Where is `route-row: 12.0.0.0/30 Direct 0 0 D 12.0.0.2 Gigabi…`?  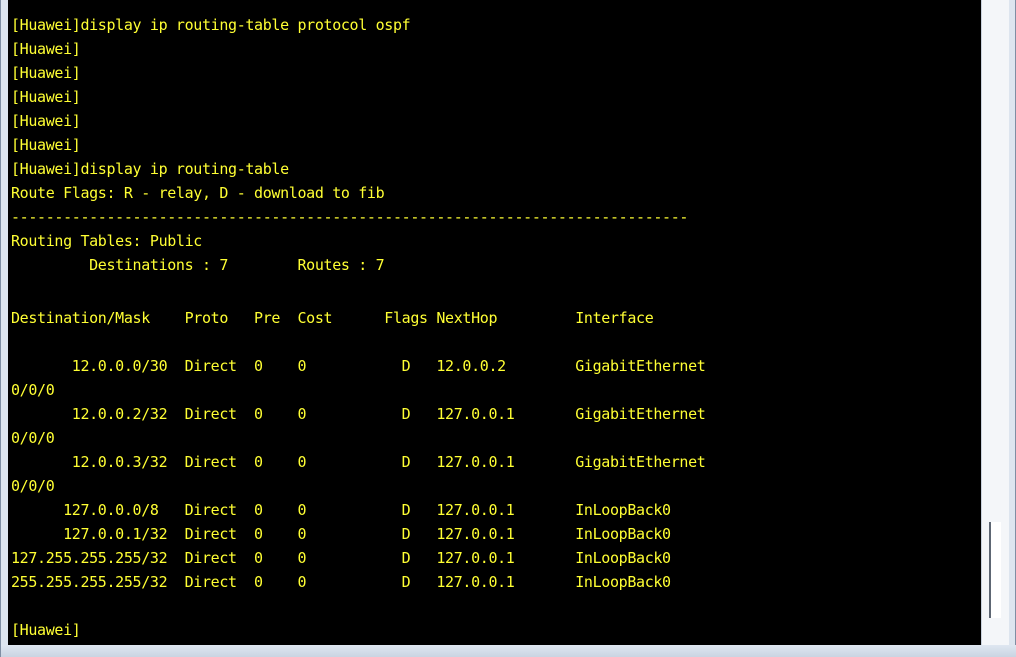 route-row: 12.0.0.0/30 Direct 0 0 D 12.0.0.2 Gigabi… is located at coordinates (358, 366).